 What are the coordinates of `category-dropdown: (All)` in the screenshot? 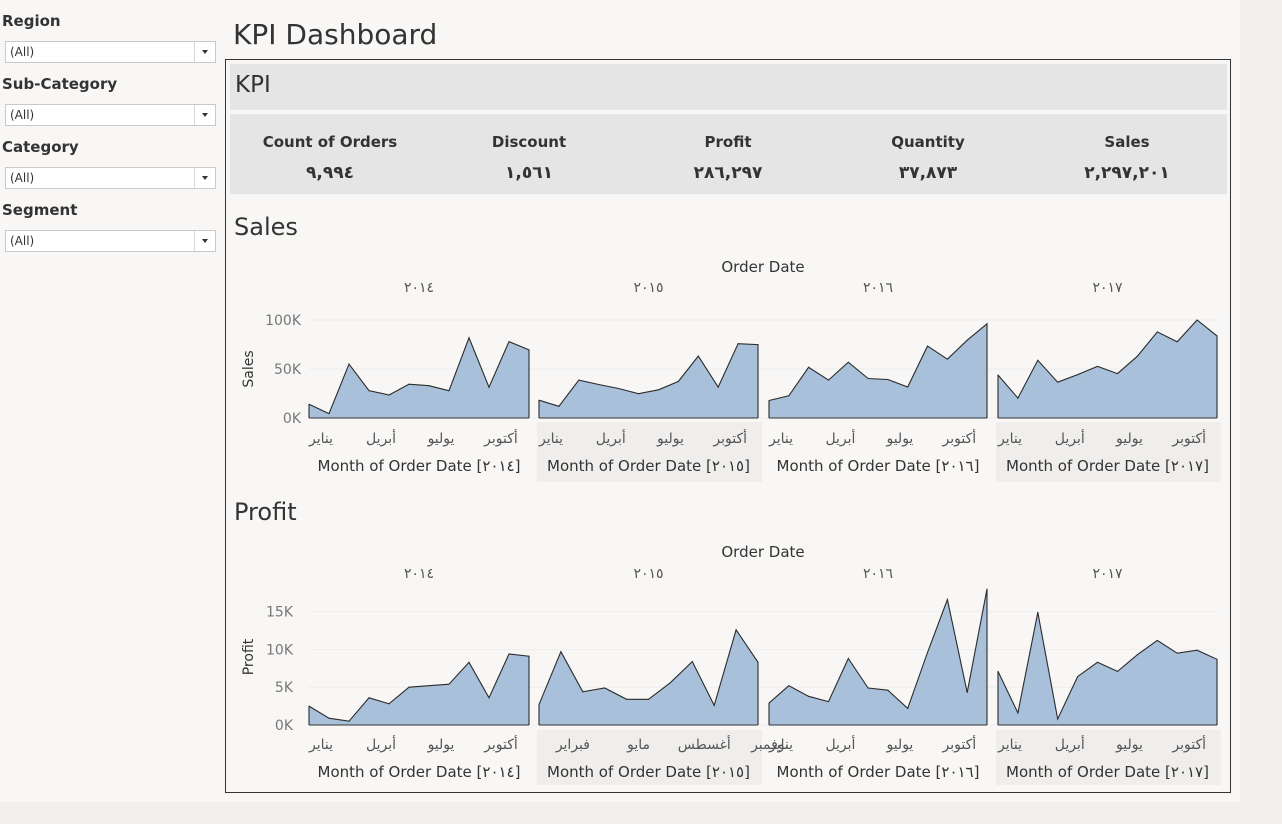 It's located at (110, 178).